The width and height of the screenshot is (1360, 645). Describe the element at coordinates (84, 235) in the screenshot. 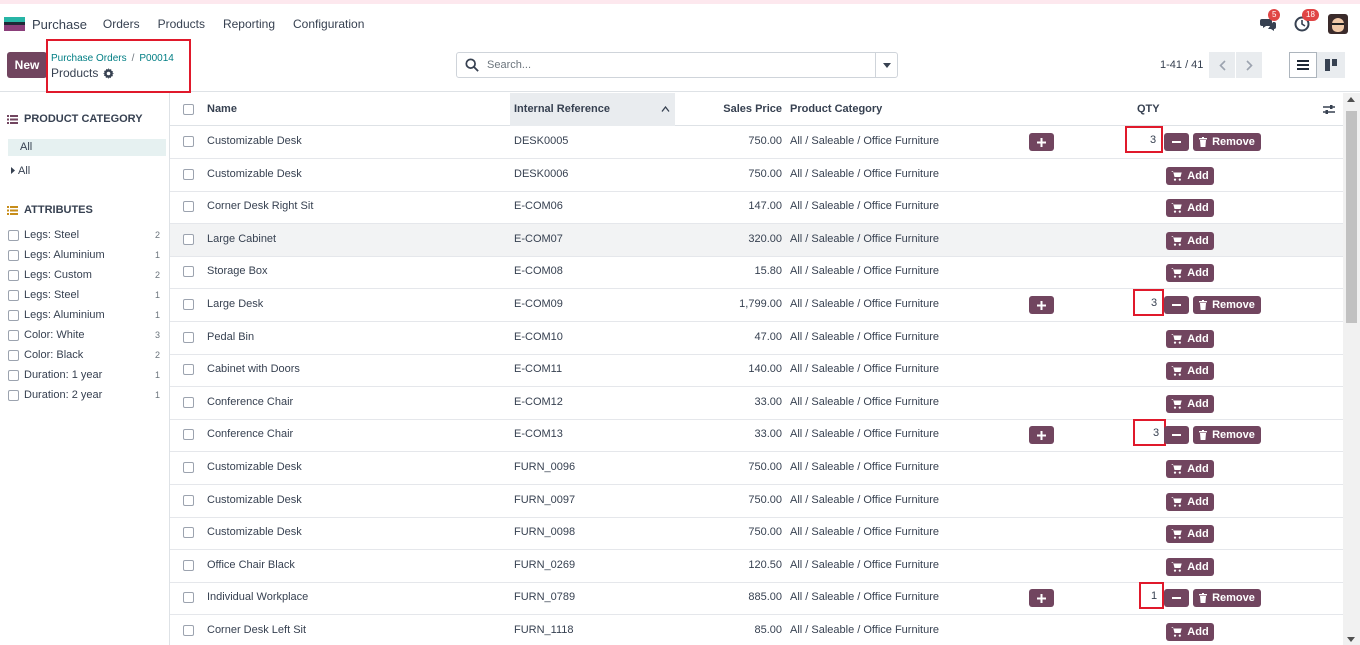

I see `attribute-filter-item: Legs: Steel 2` at that location.